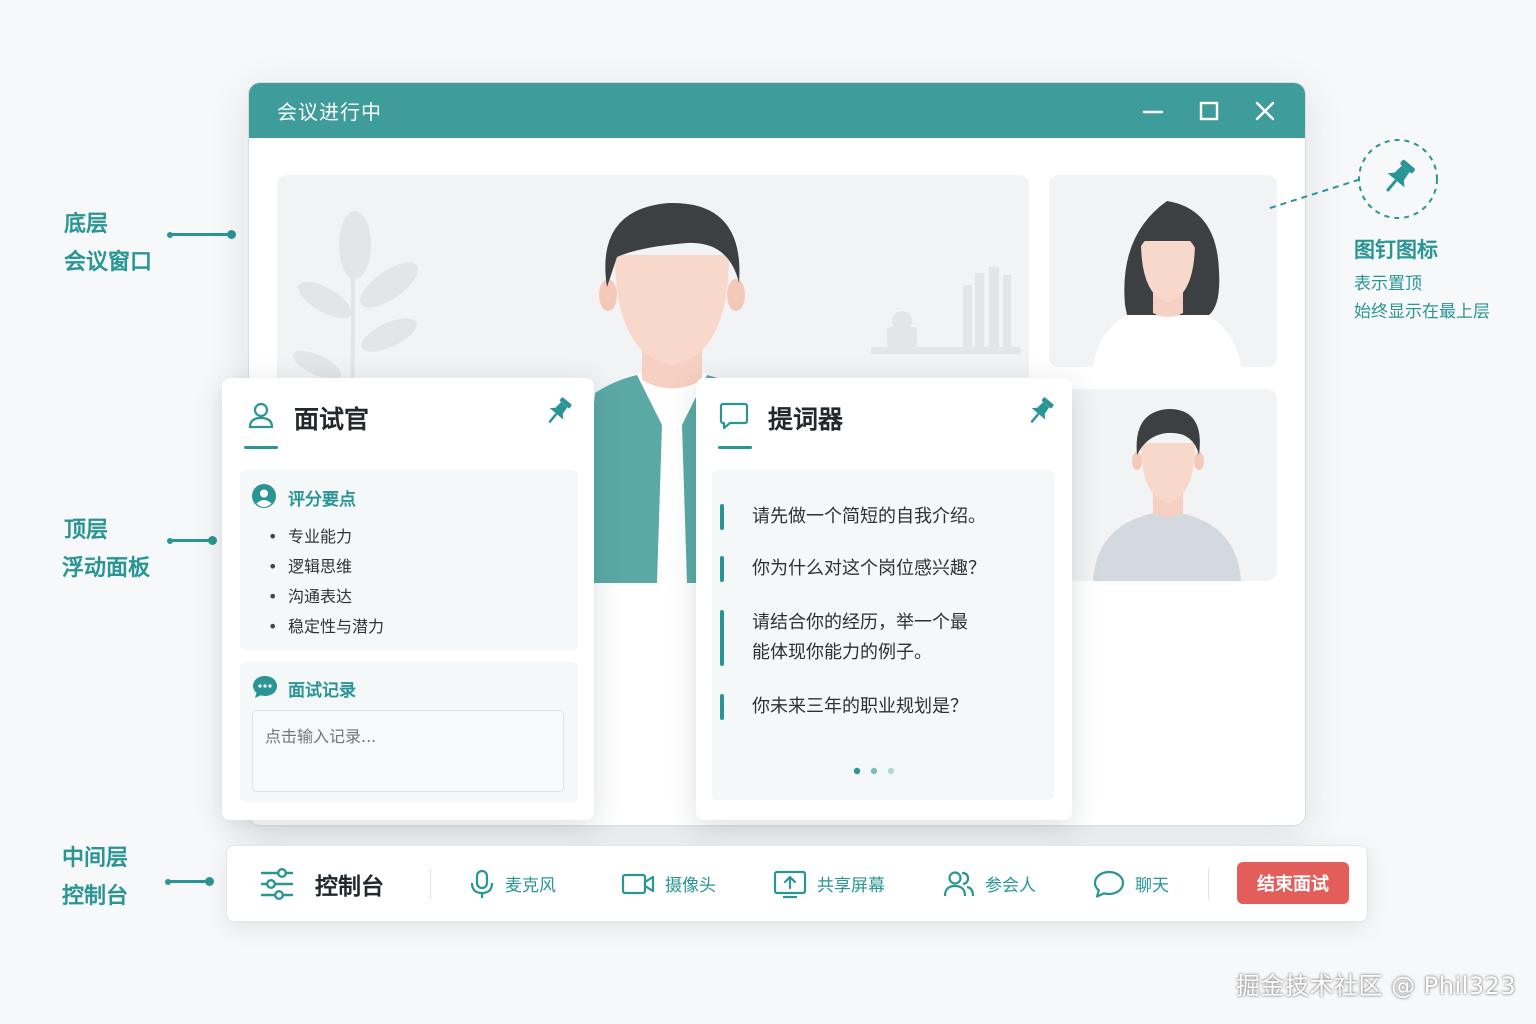 The height and width of the screenshot is (1024, 1536). Describe the element at coordinates (690, 886) in the screenshot. I see `camera-label: 摄像头` at that location.